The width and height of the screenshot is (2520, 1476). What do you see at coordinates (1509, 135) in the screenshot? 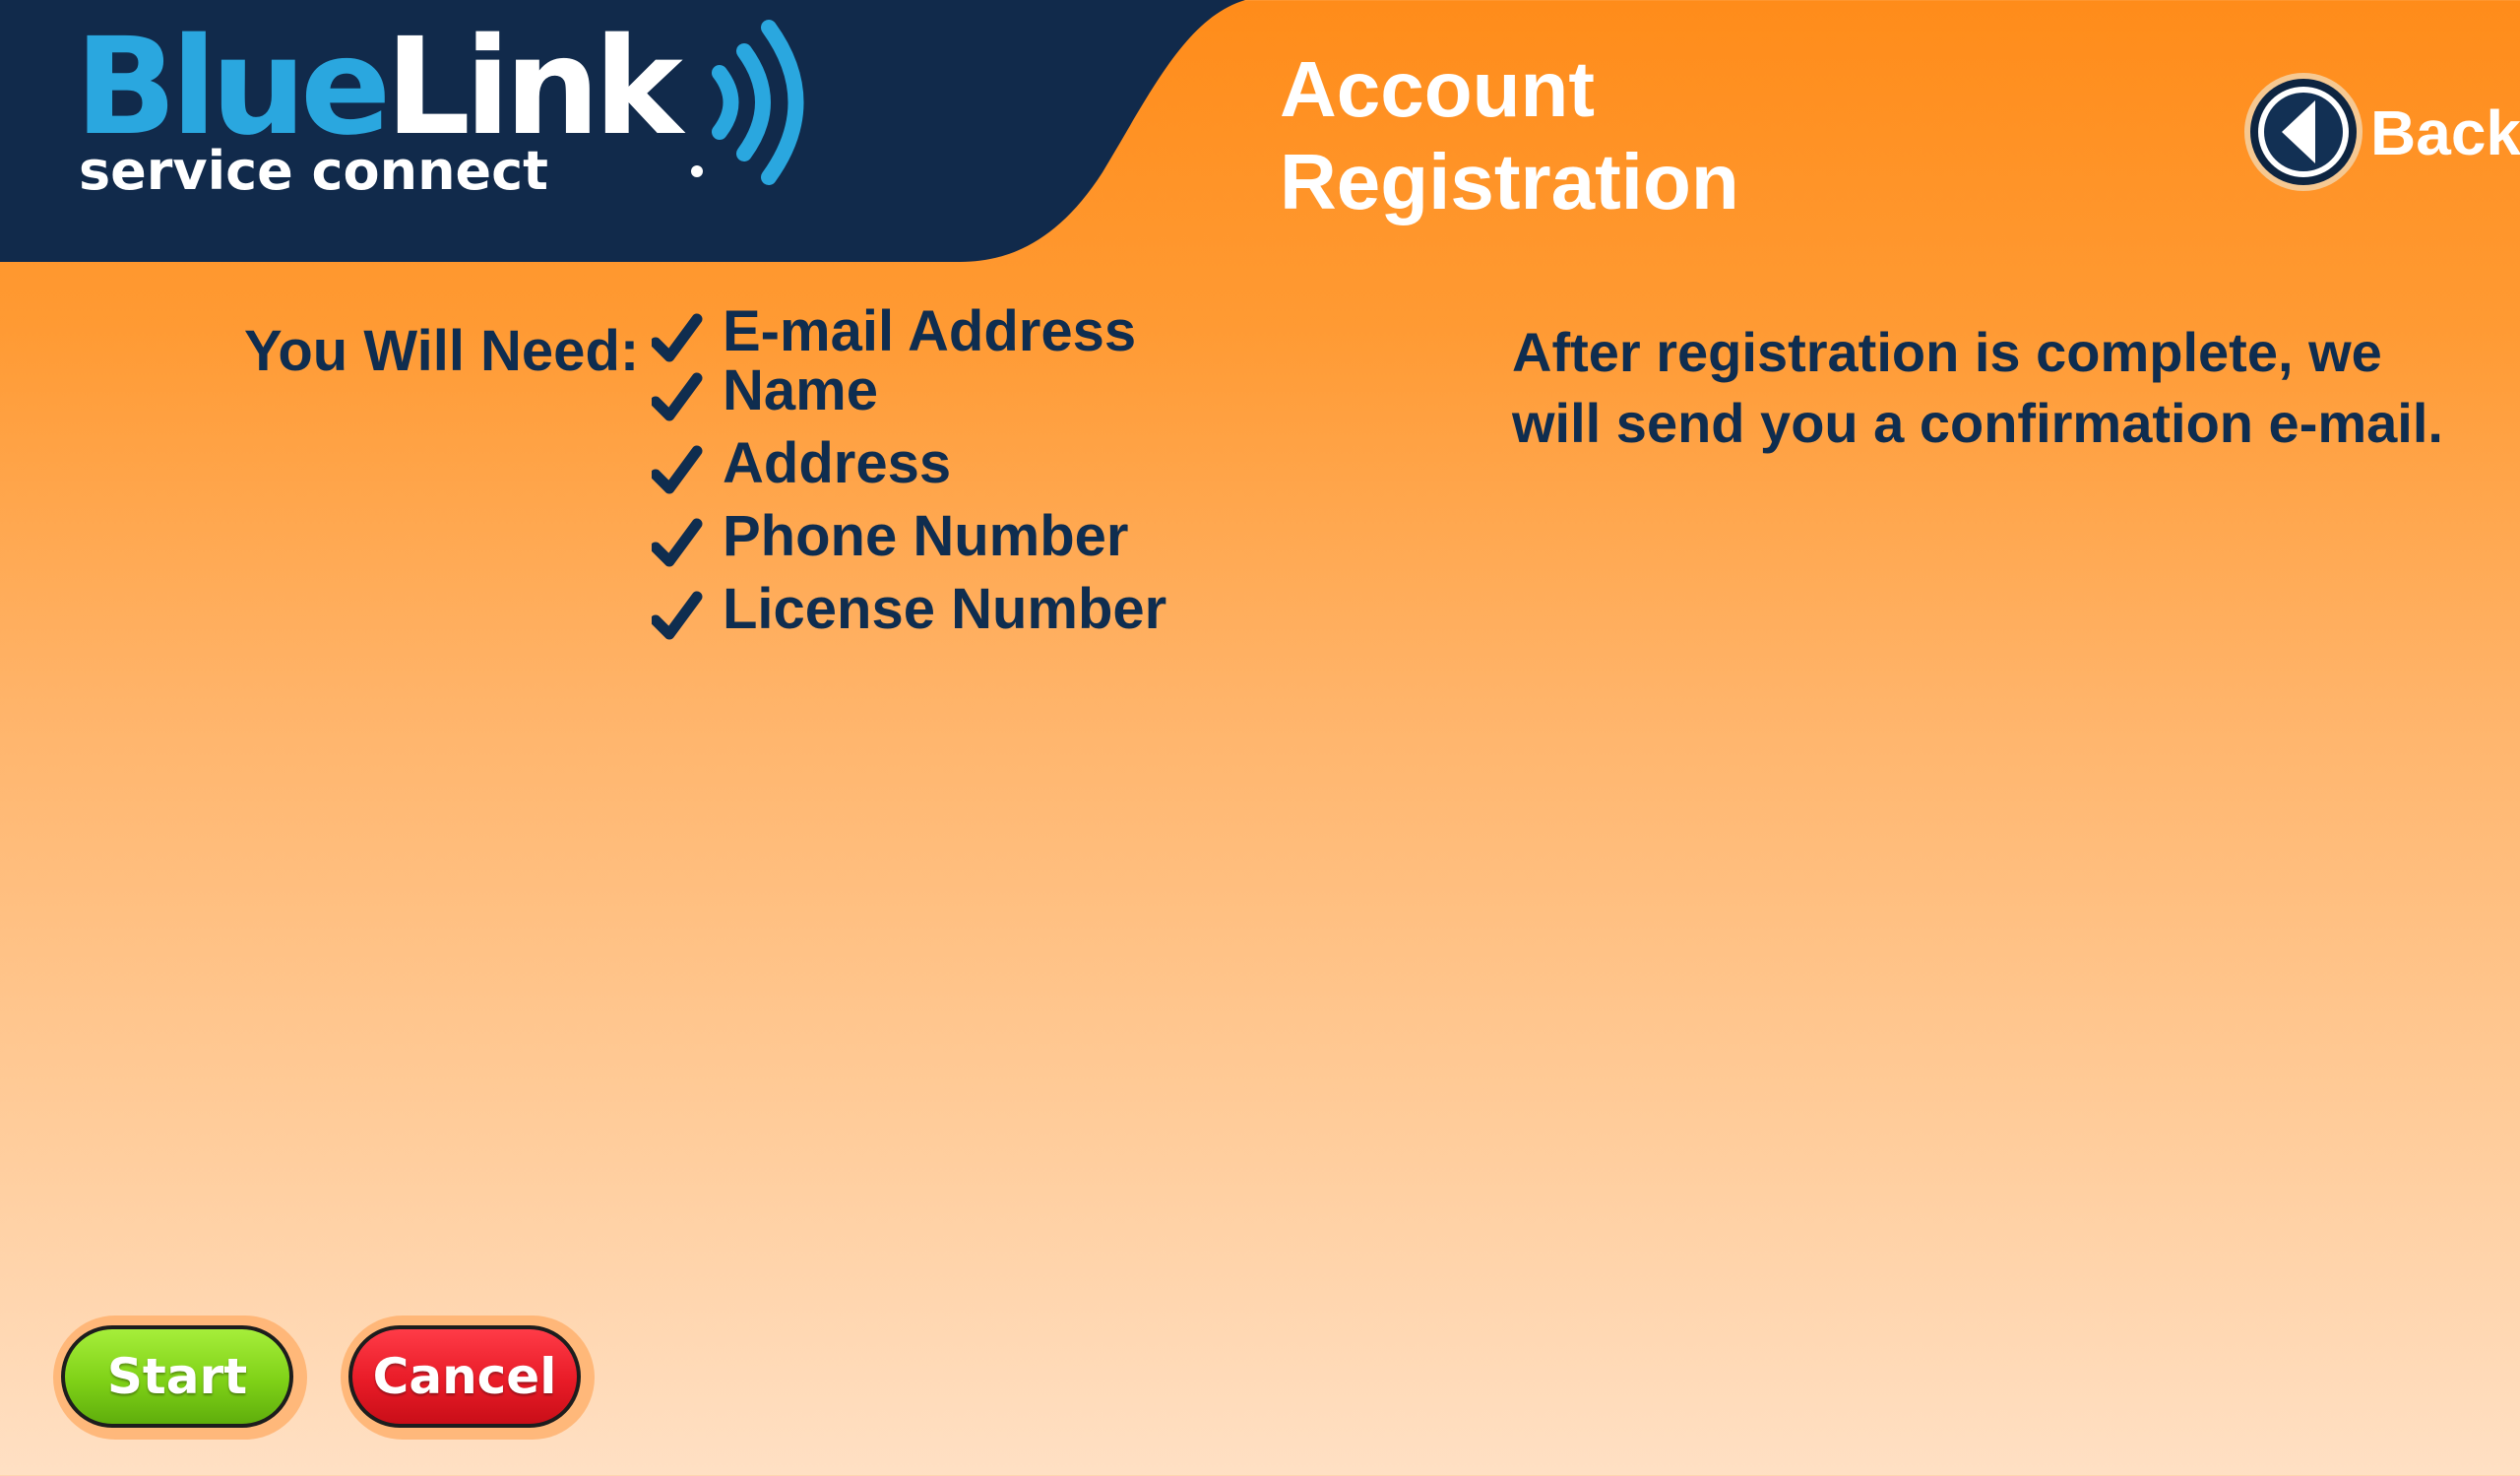
I see `page-title: Account Registration` at bounding box center [1509, 135].